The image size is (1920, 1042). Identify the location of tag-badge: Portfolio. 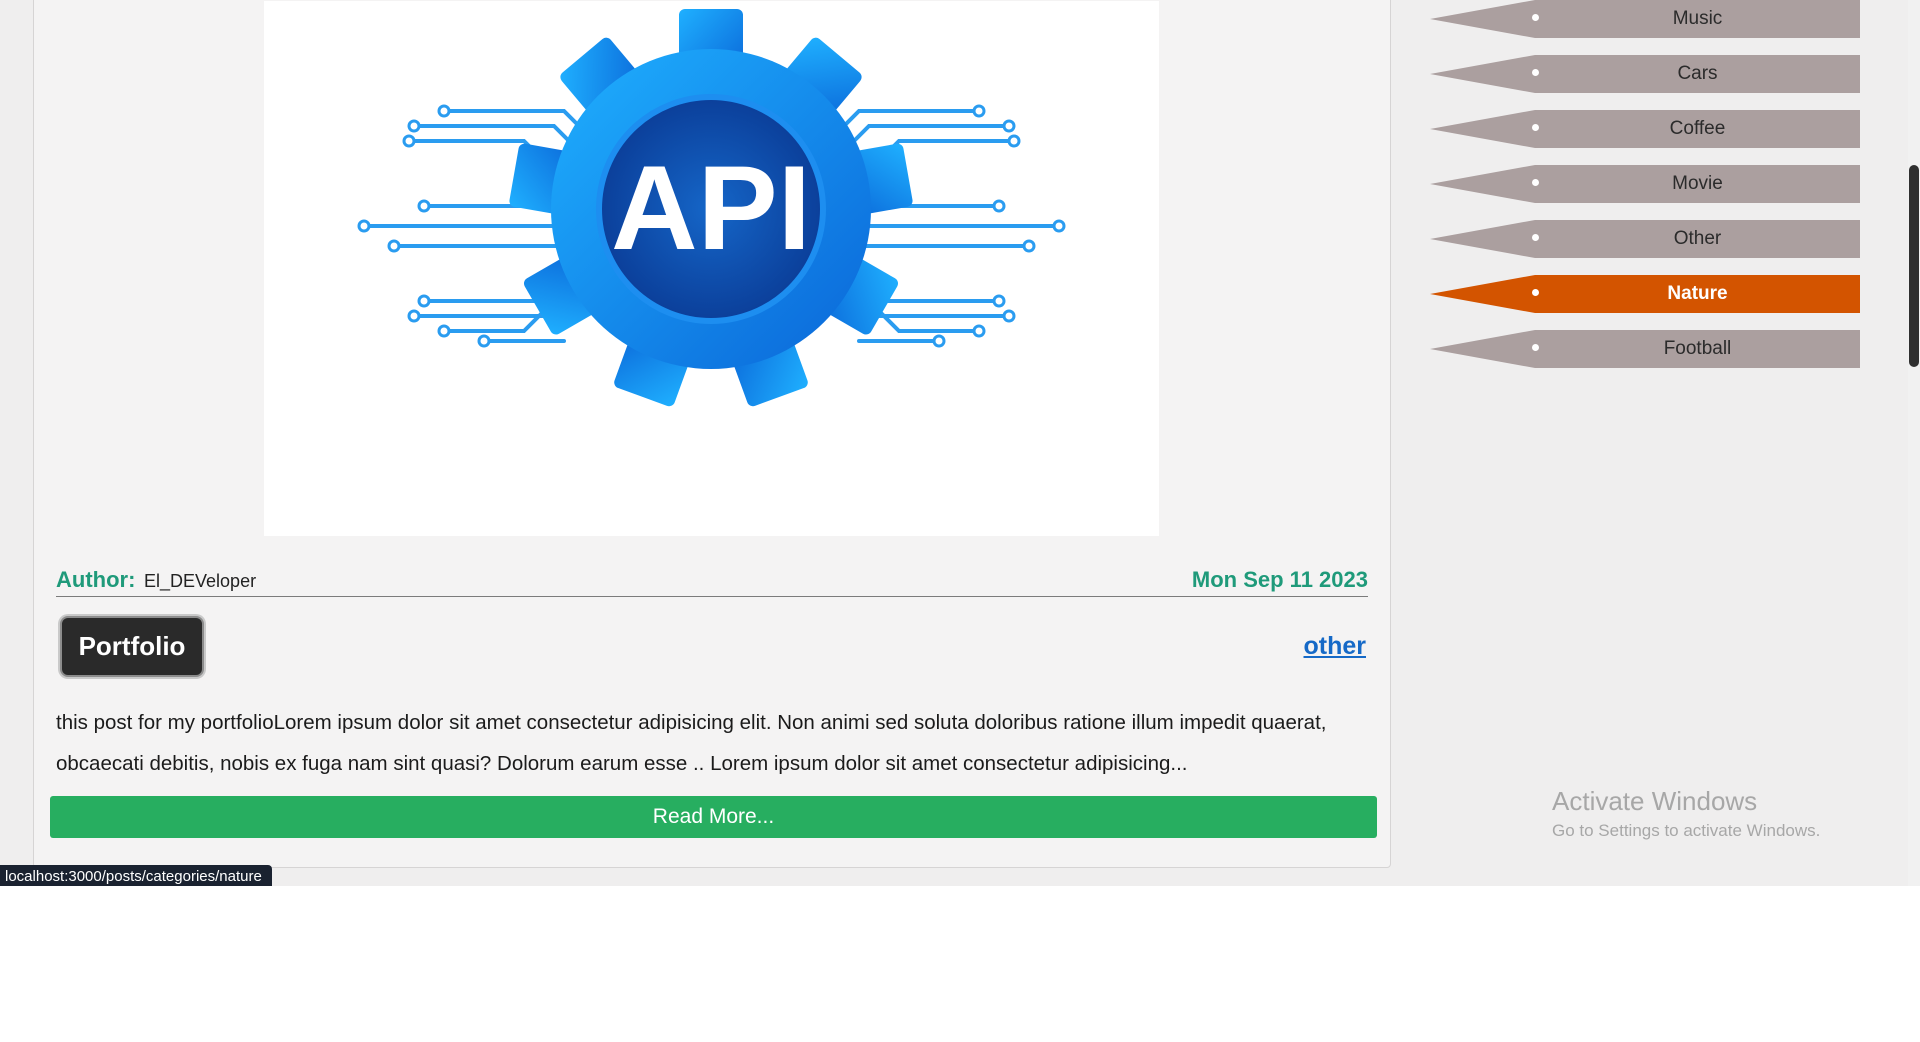
(132, 646).